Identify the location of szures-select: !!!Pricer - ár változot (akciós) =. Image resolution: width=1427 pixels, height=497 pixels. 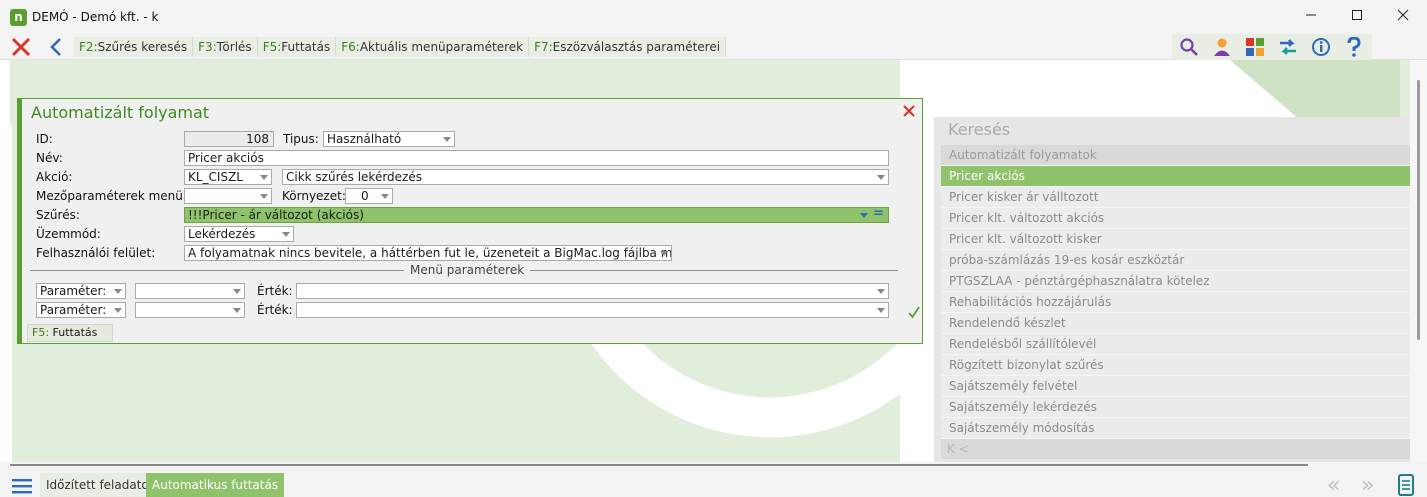
(536, 215).